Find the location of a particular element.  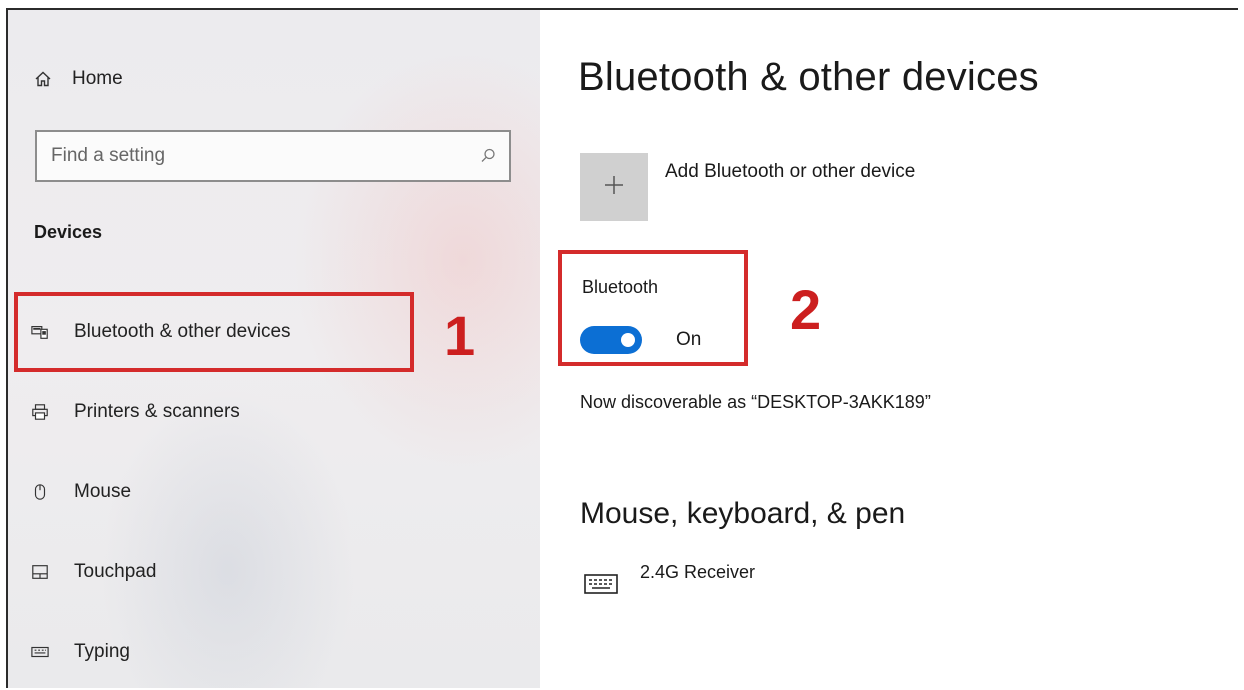

search-input is located at coordinates (251, 156).